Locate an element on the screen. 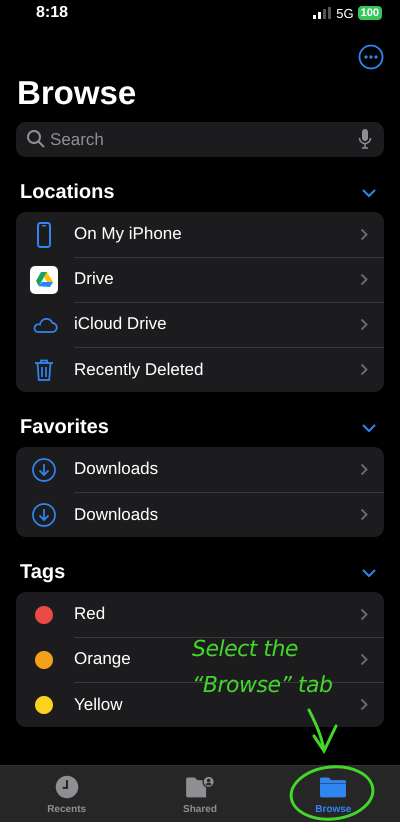 The width and height of the screenshot is (400, 822). list-item: Orange is located at coordinates (102, 659).